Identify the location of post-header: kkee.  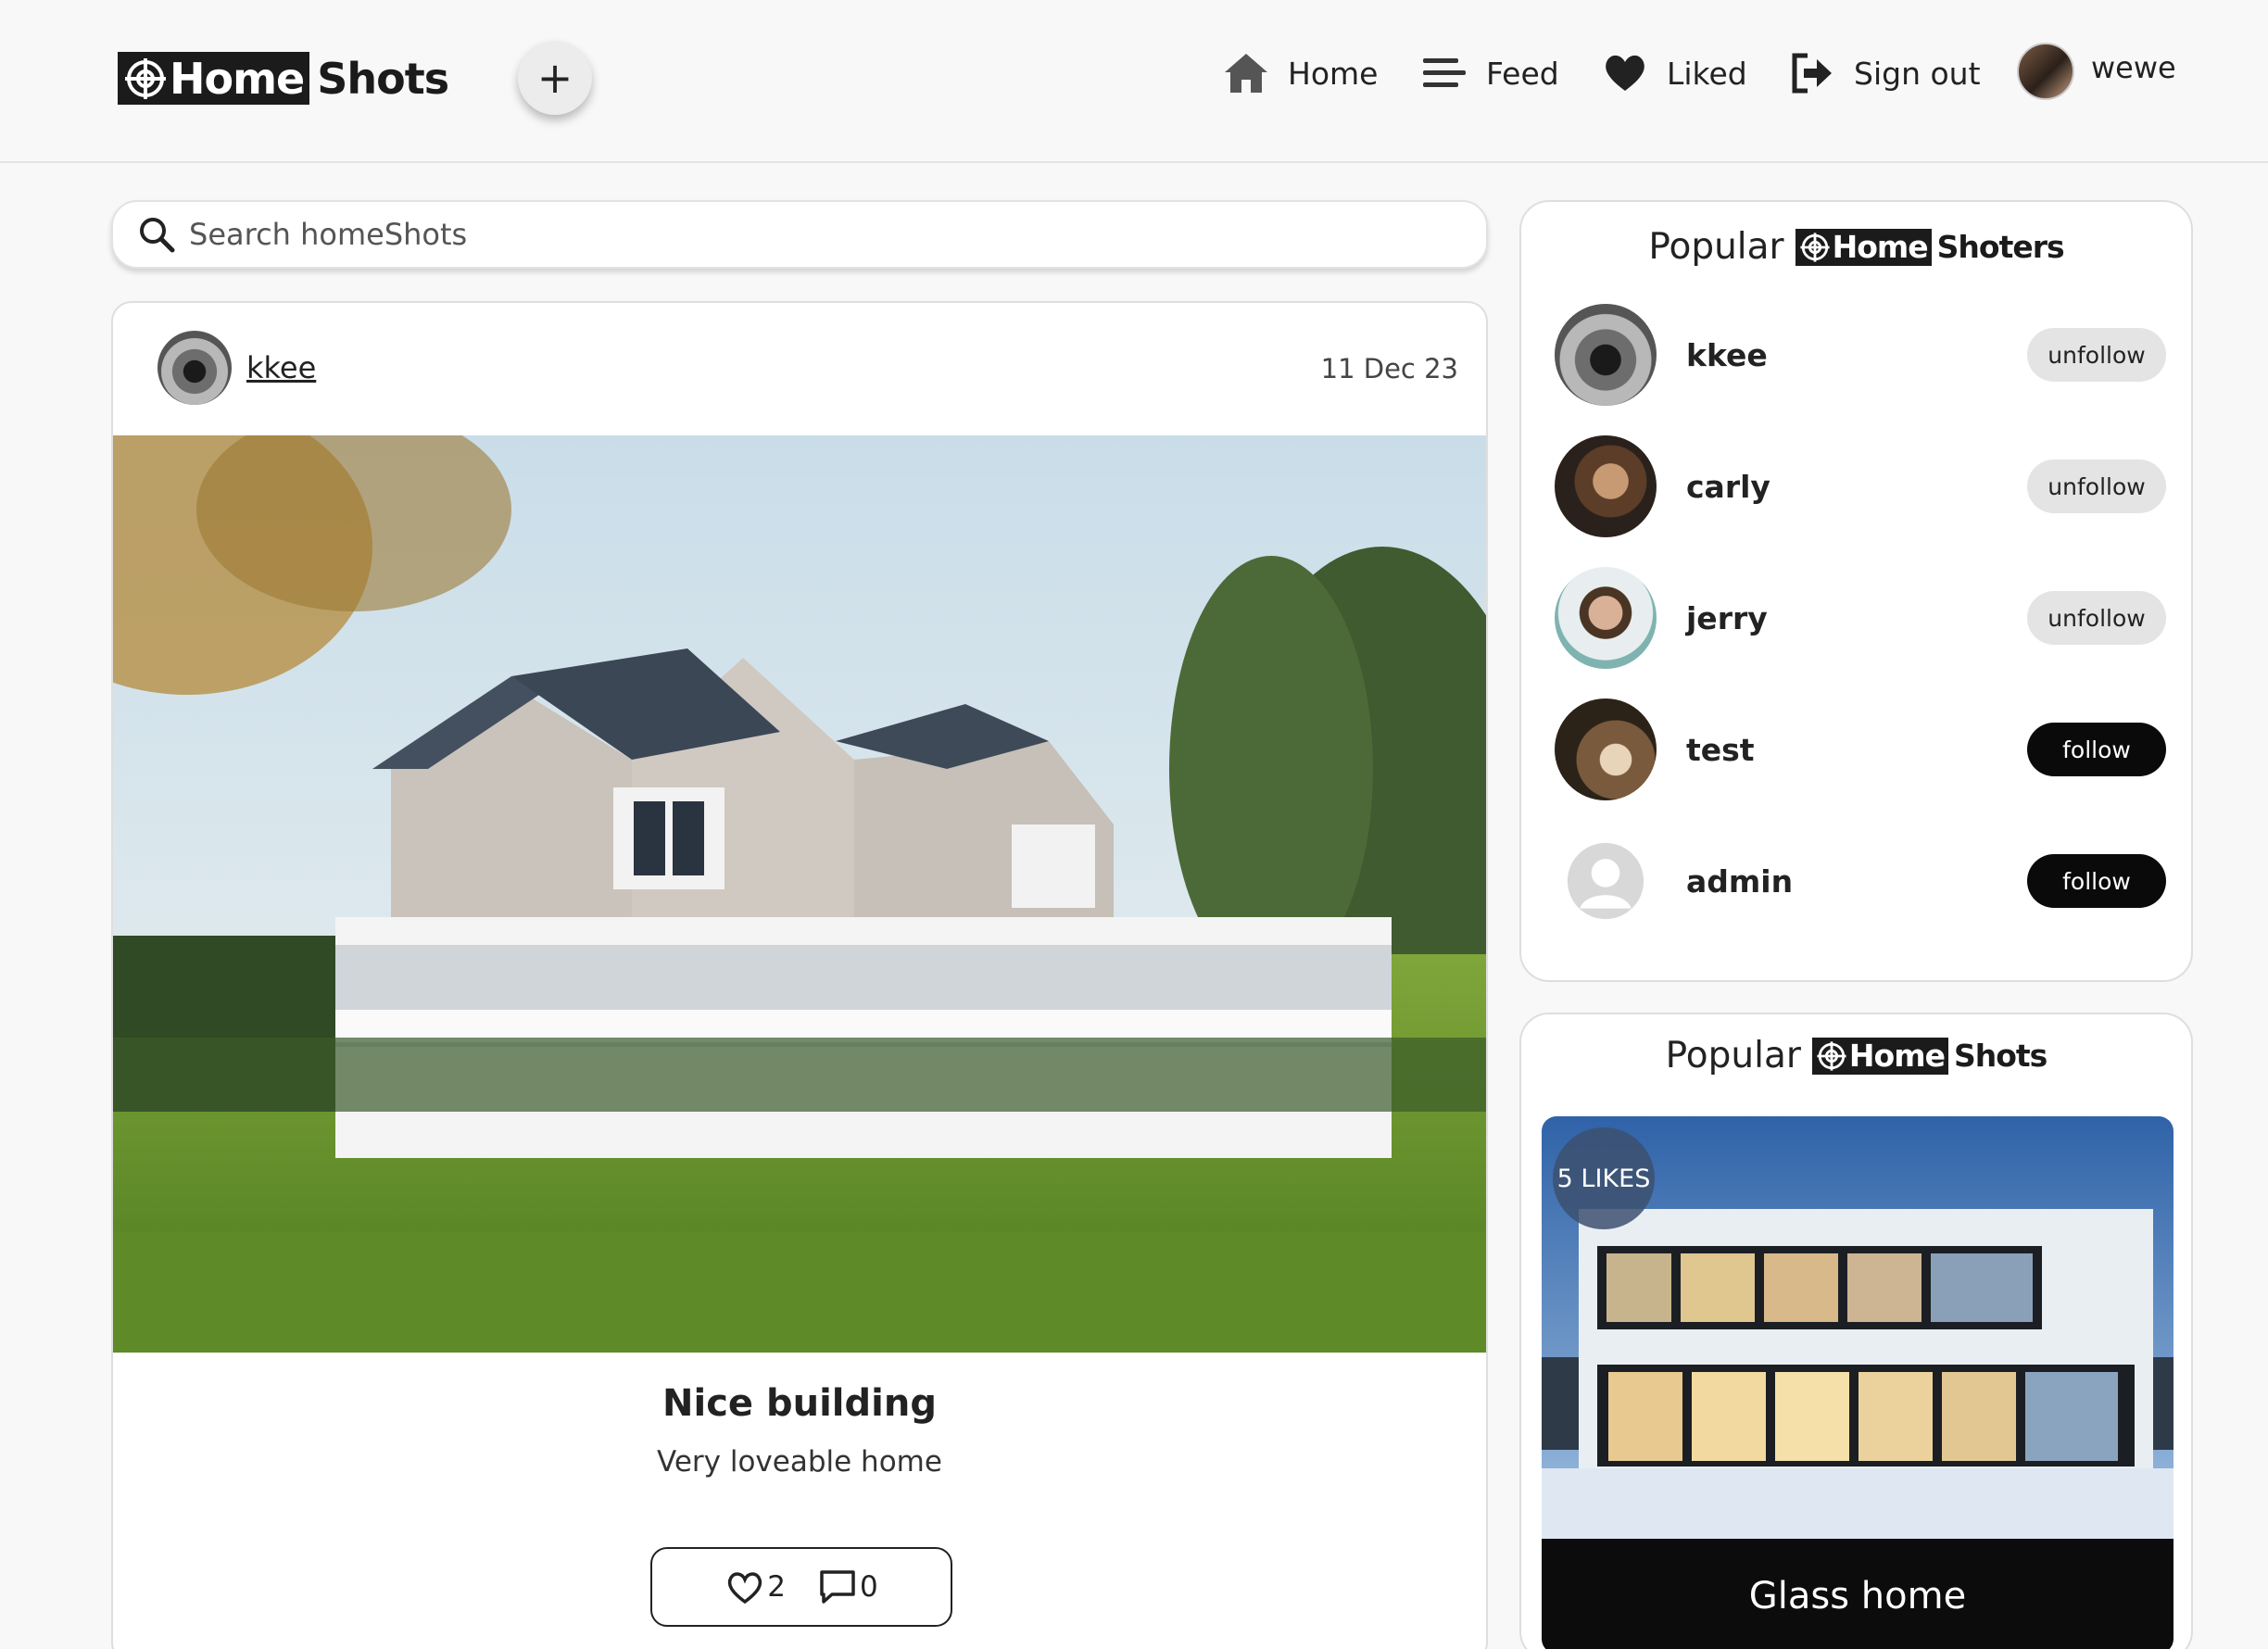
(237, 368).